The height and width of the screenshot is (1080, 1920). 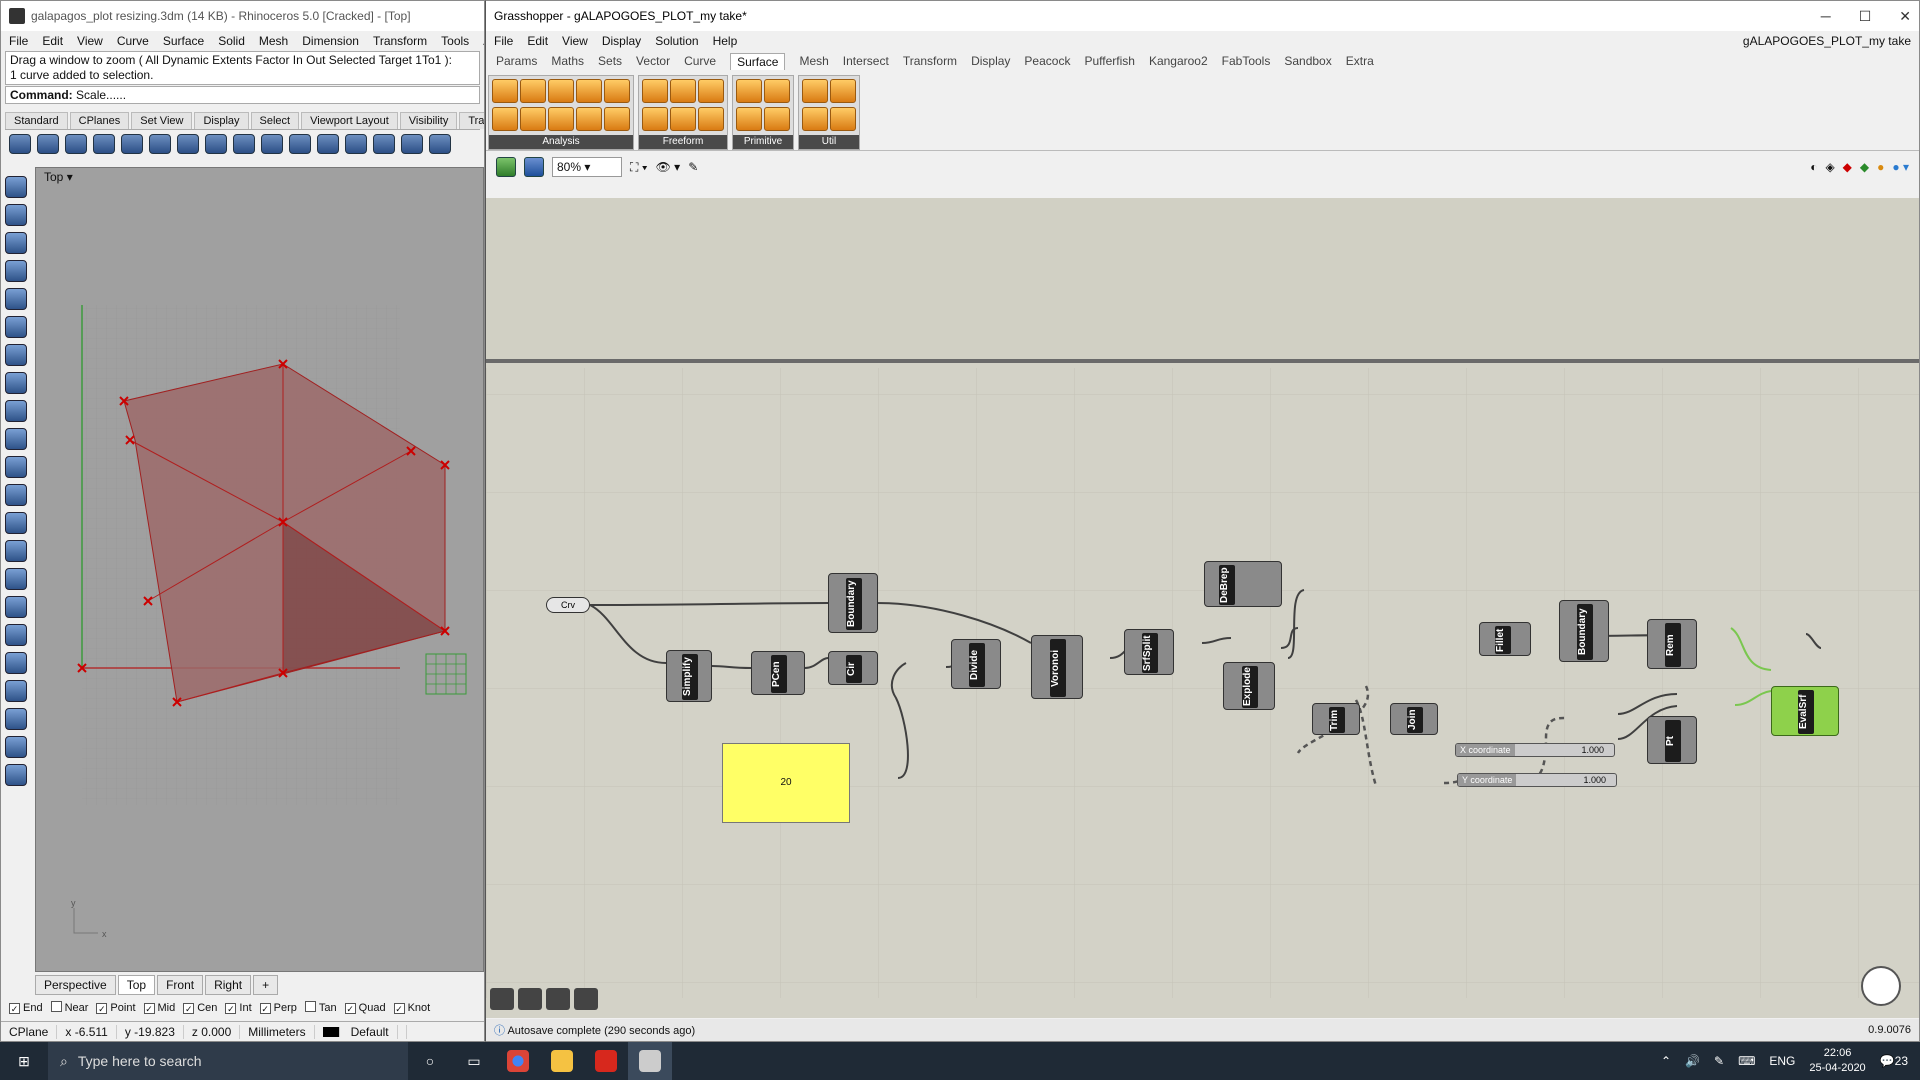 I want to click on gh-doc-name: gALAPOGOES_PLOT_my take, so click(x=1827, y=41).